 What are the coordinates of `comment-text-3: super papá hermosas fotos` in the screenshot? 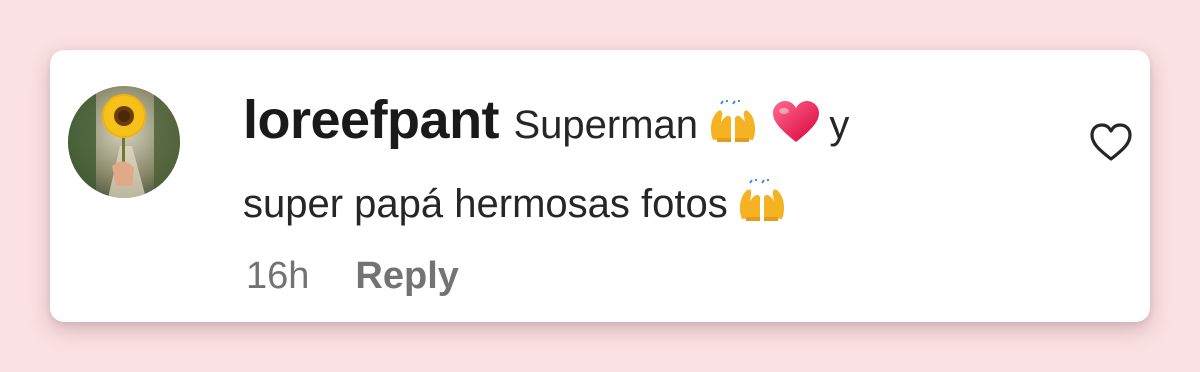 It's located at (485, 204).